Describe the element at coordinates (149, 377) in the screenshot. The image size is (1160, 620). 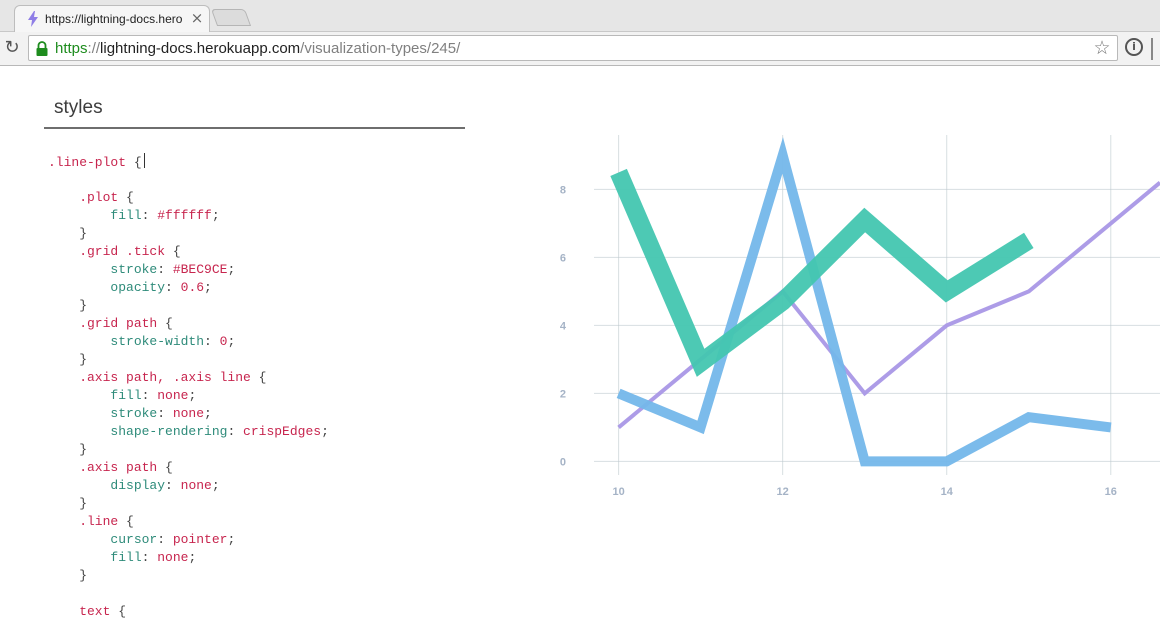
I see `code-token: .axis path, .axis line` at that location.